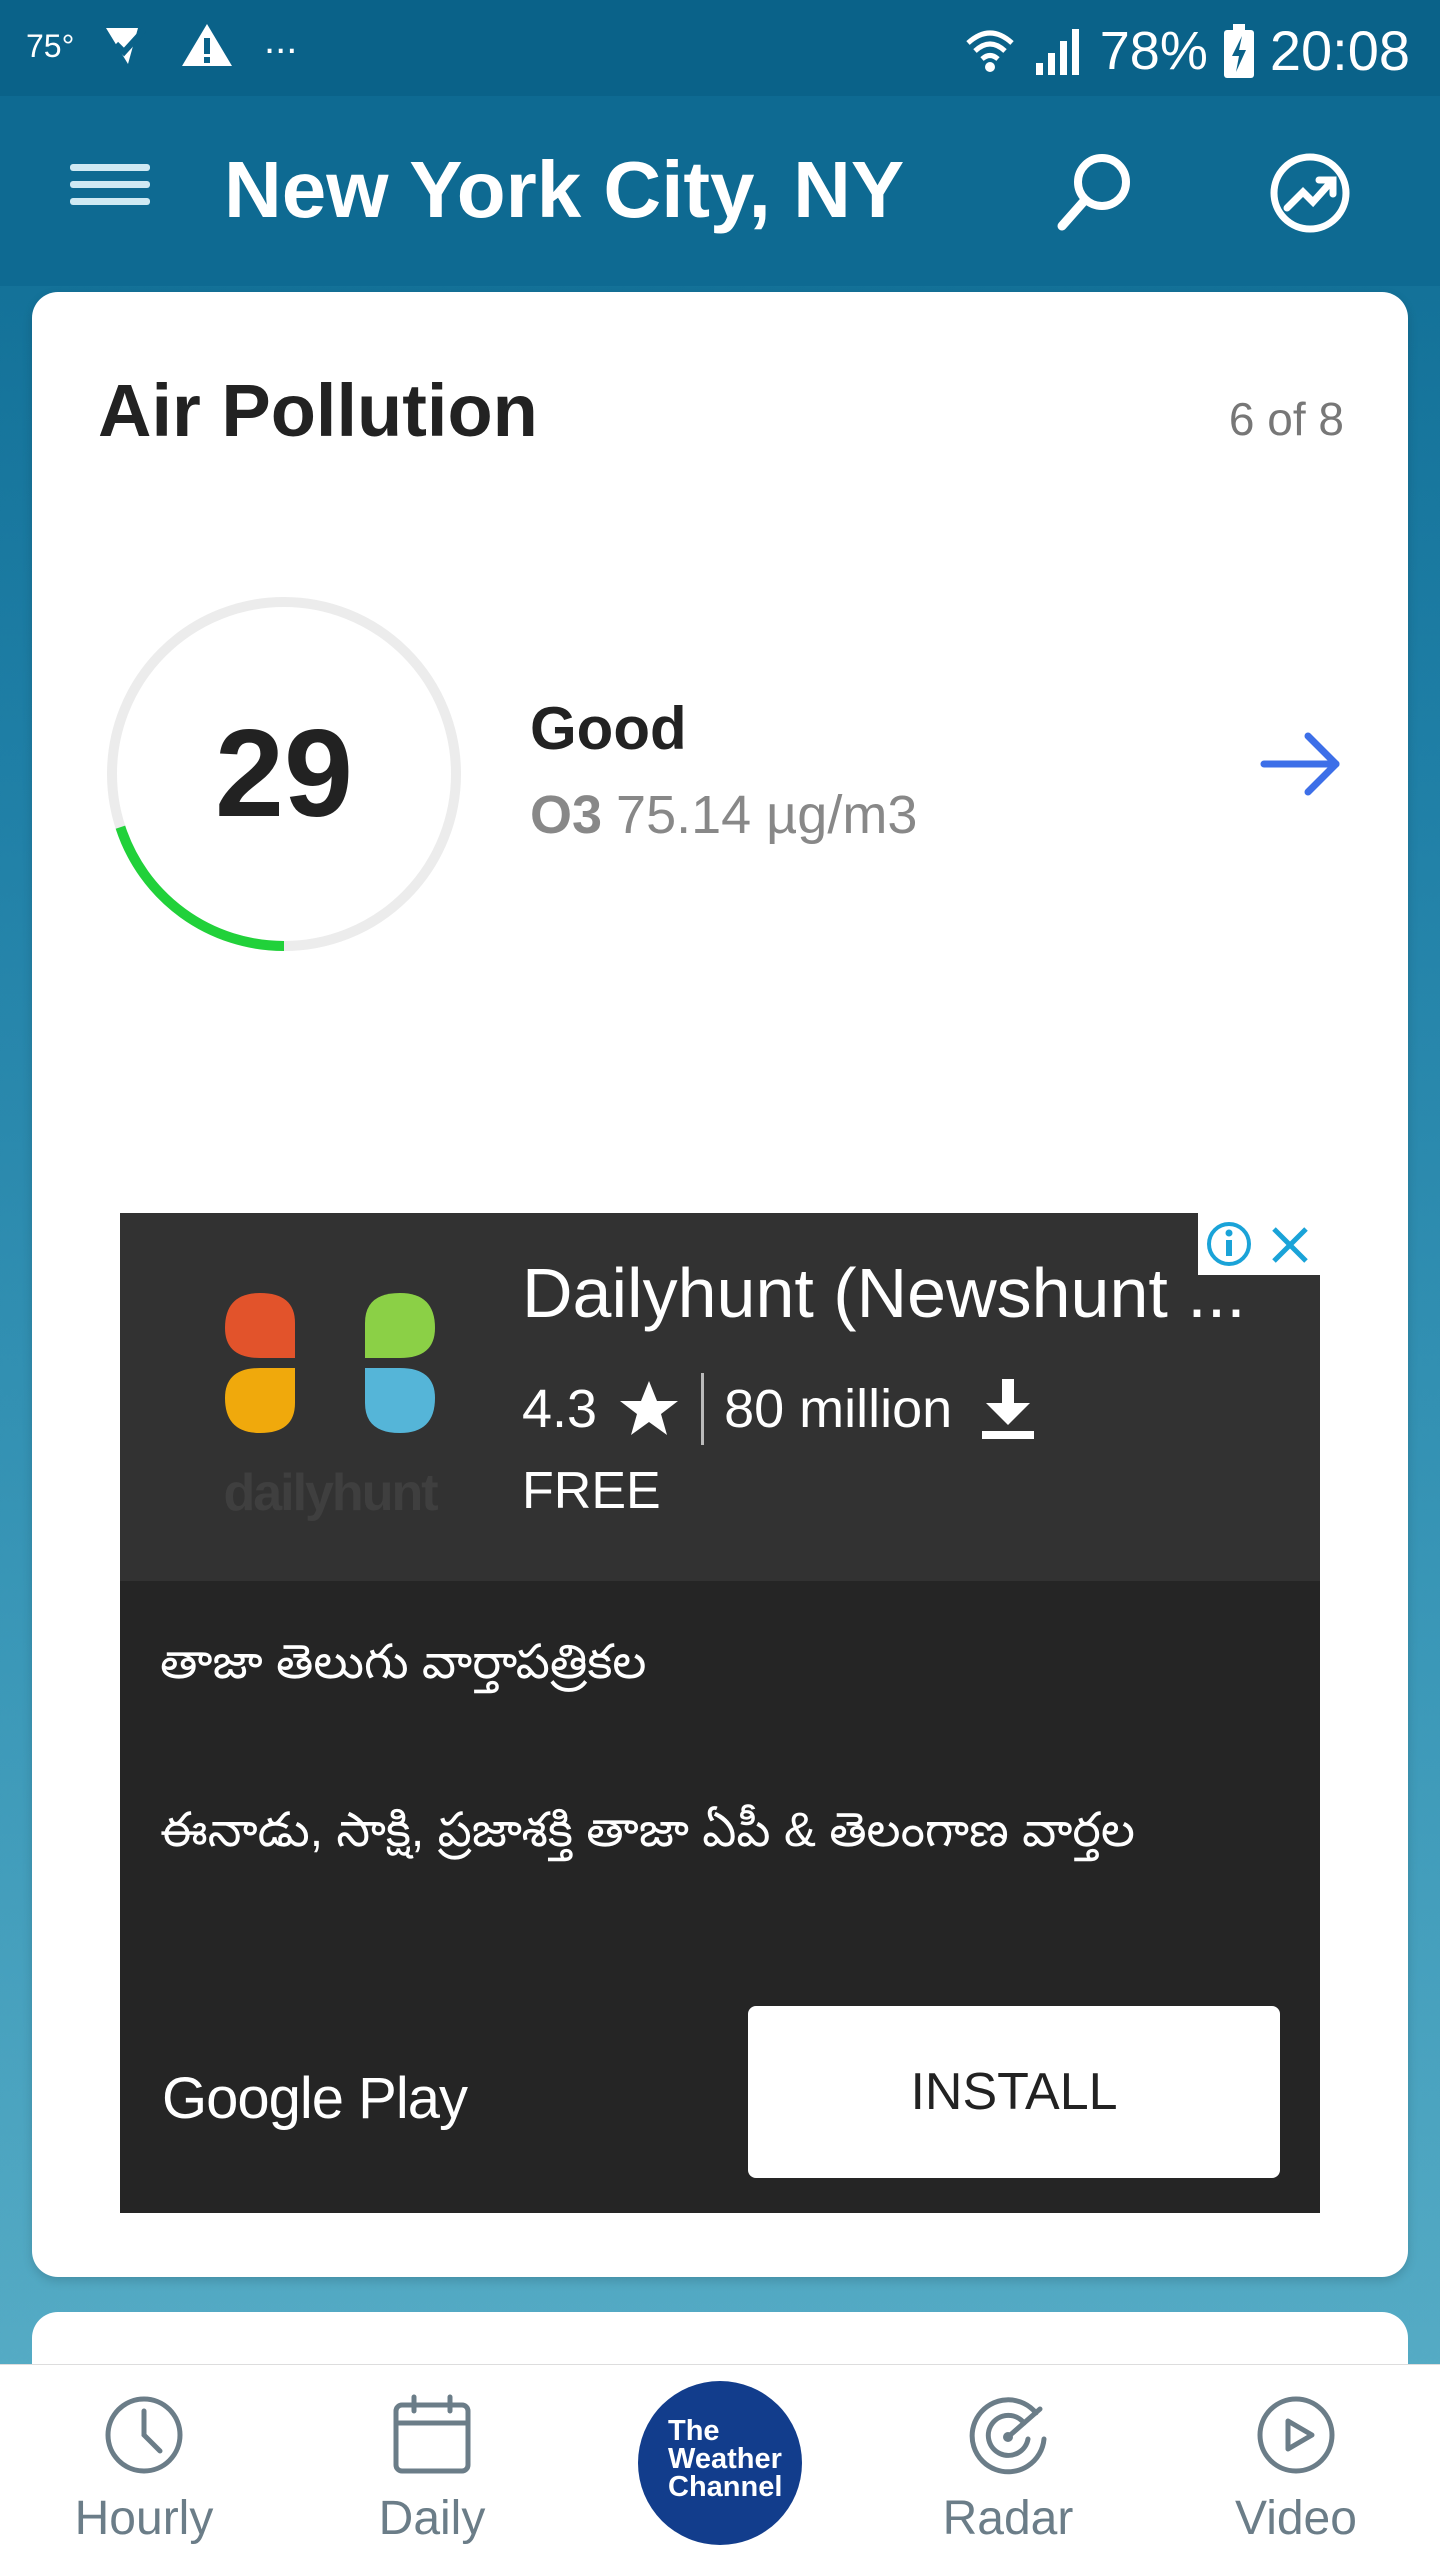 This screenshot has height=2561, width=1440. I want to click on trending-icon, so click(1310, 193).